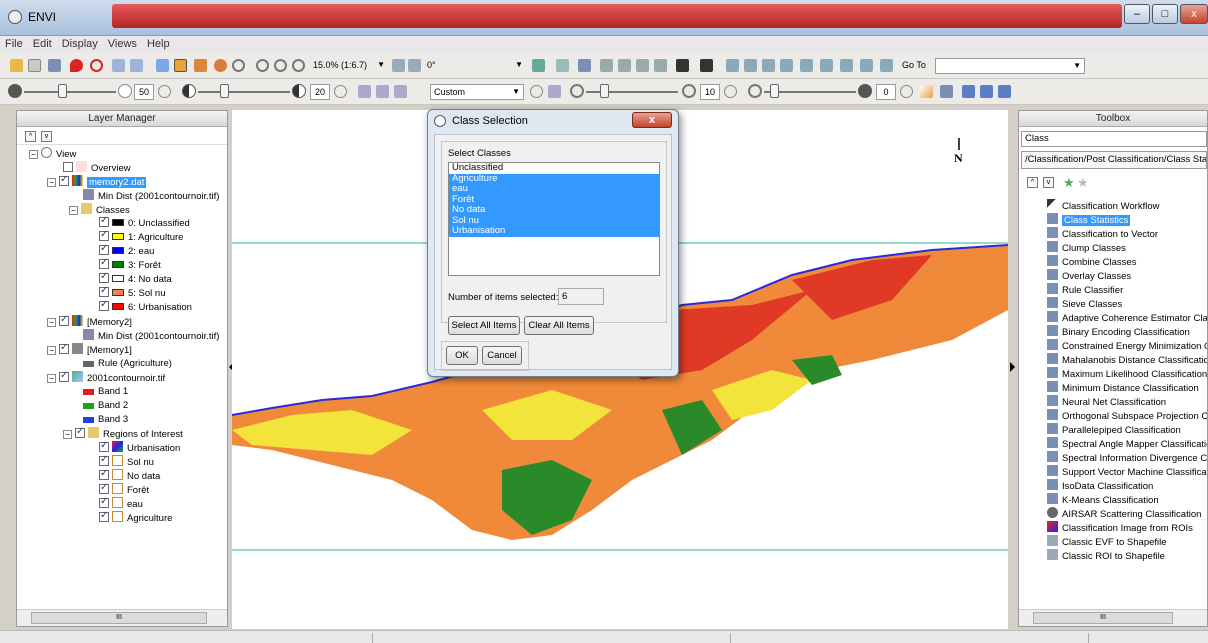 The image size is (1208, 643). Describe the element at coordinates (200, 65) in the screenshot. I see `fly-icon` at that location.